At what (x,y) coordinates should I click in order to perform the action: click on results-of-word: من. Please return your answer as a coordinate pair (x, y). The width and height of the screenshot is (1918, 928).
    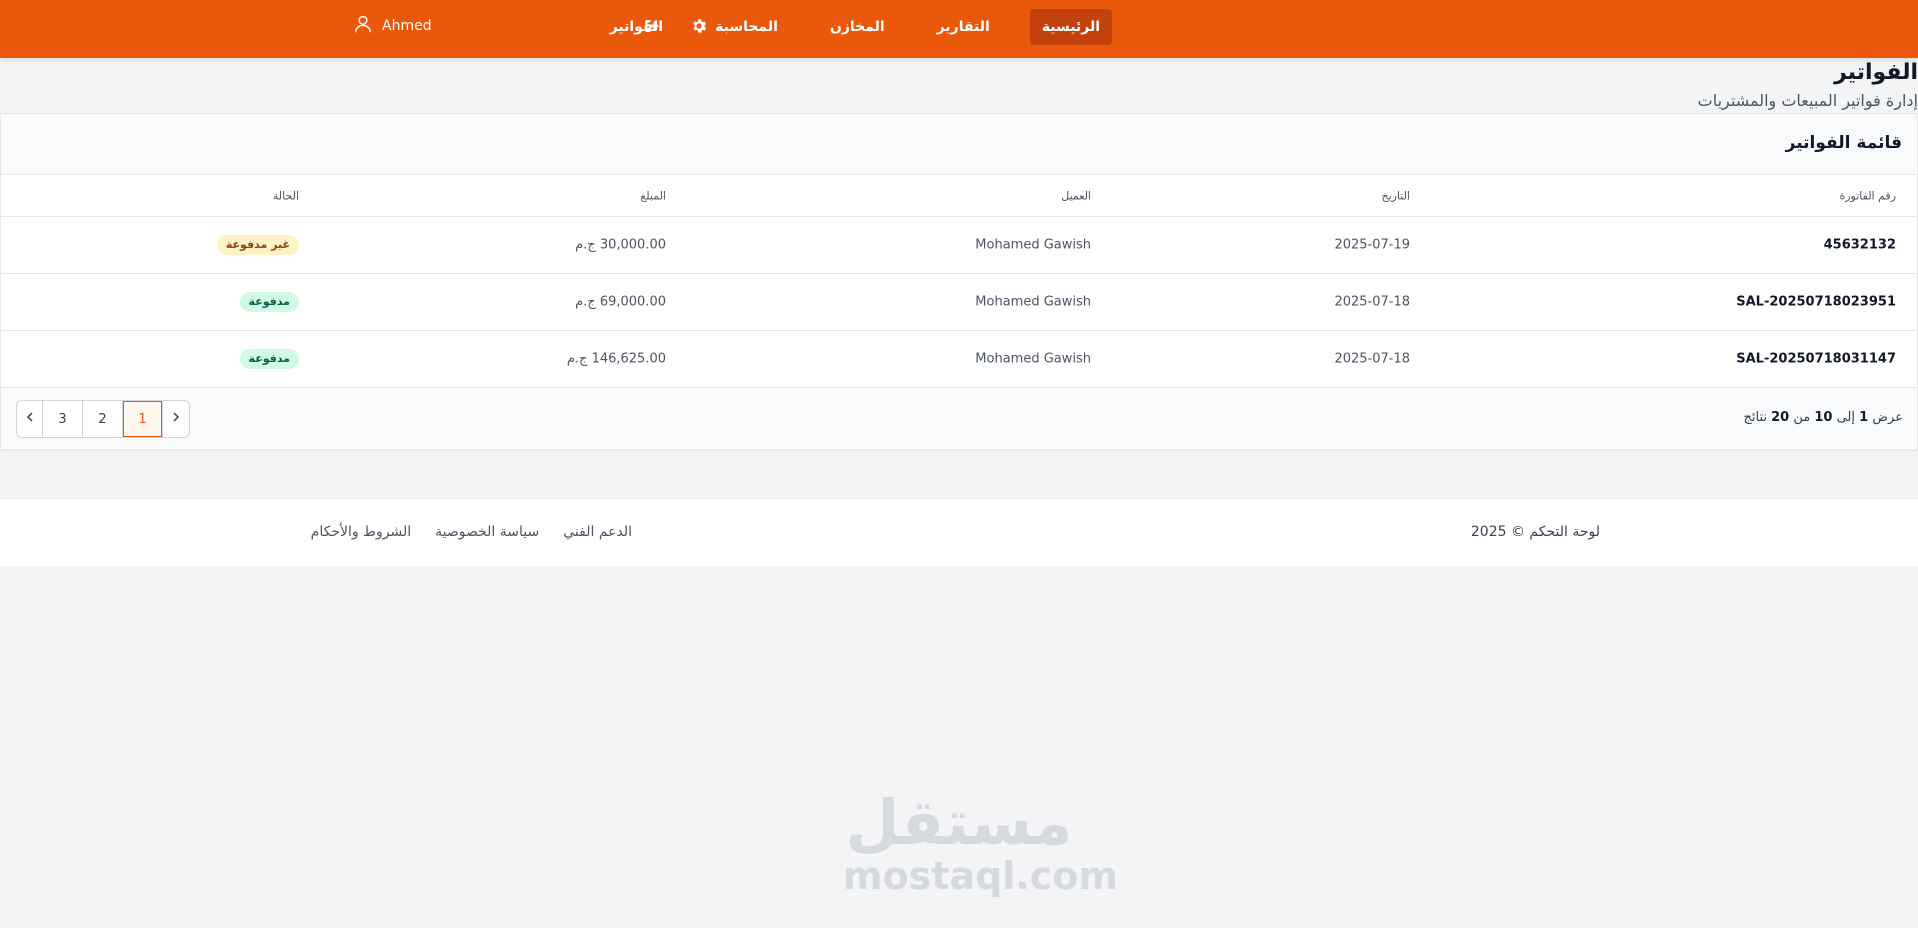
    Looking at the image, I should click on (1802, 417).